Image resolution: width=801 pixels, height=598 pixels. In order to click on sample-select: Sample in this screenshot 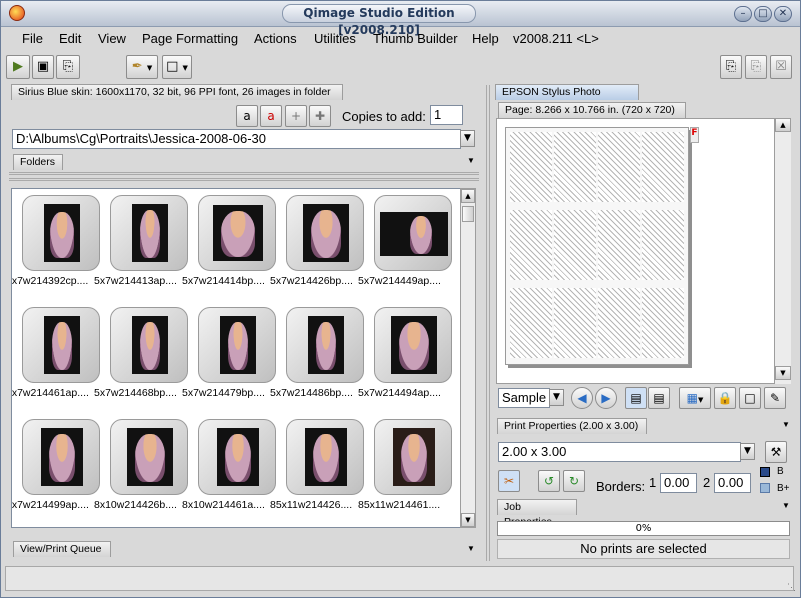, I will do `click(524, 398)`.